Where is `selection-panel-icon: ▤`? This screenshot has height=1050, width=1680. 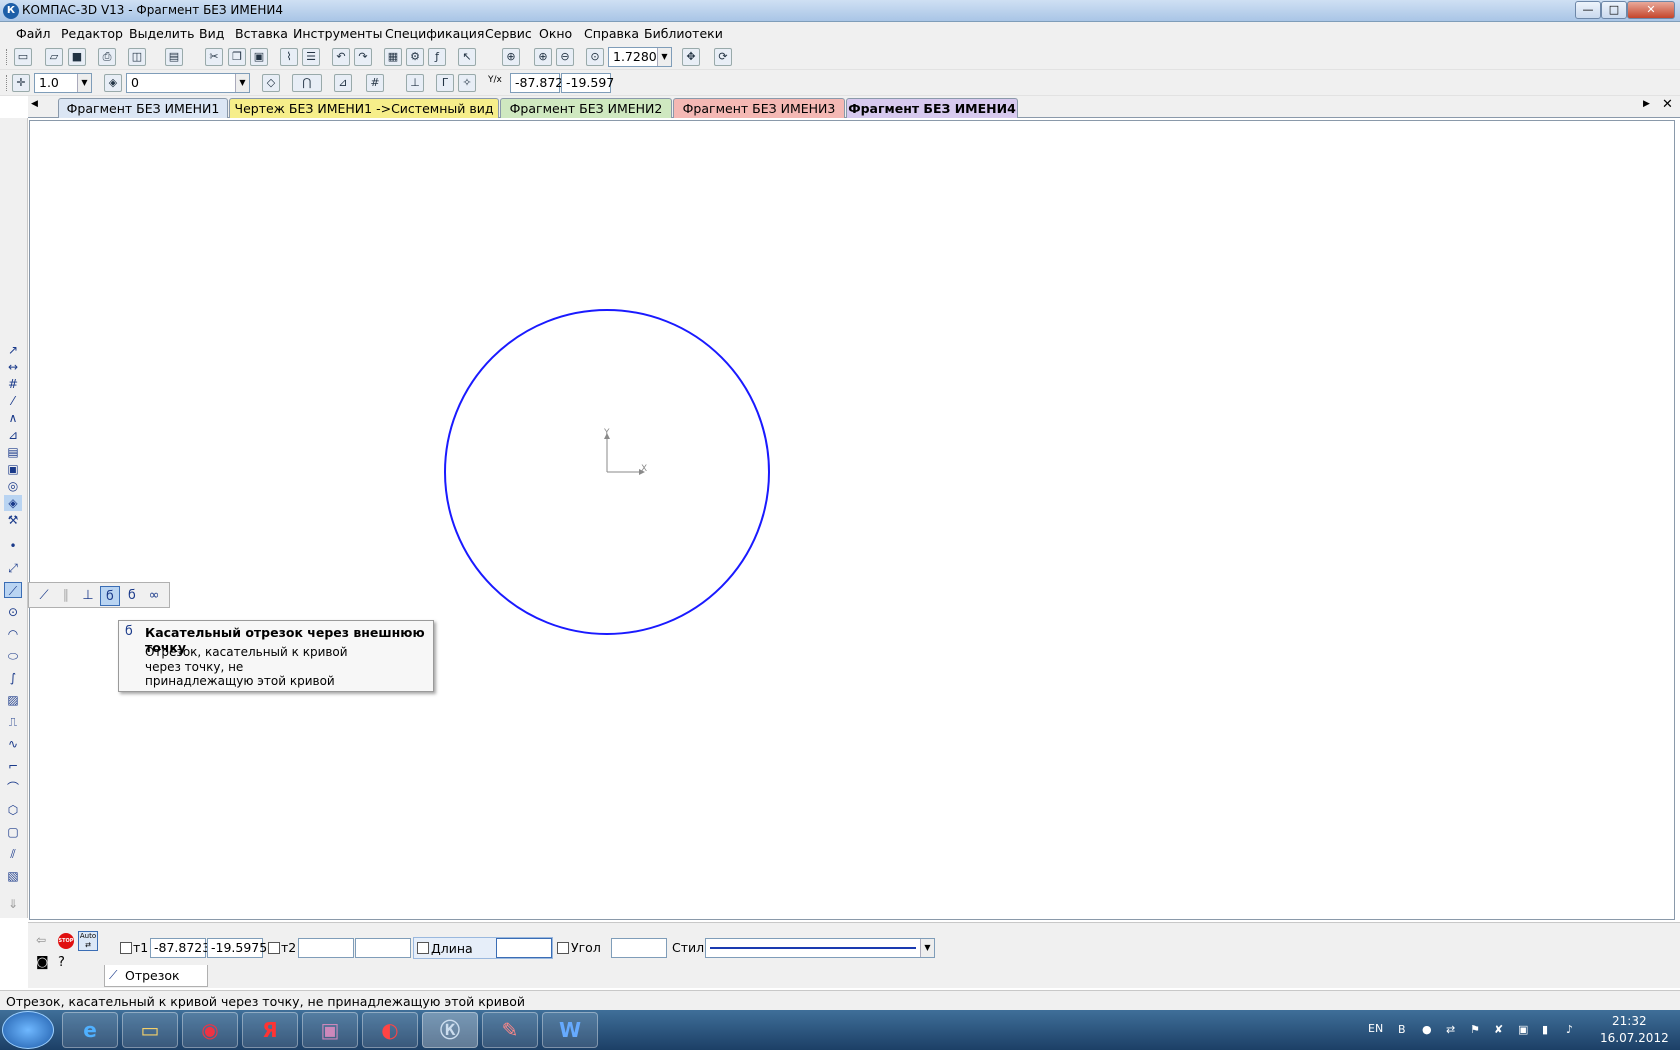
selection-panel-icon: ▤ is located at coordinates (13, 452).